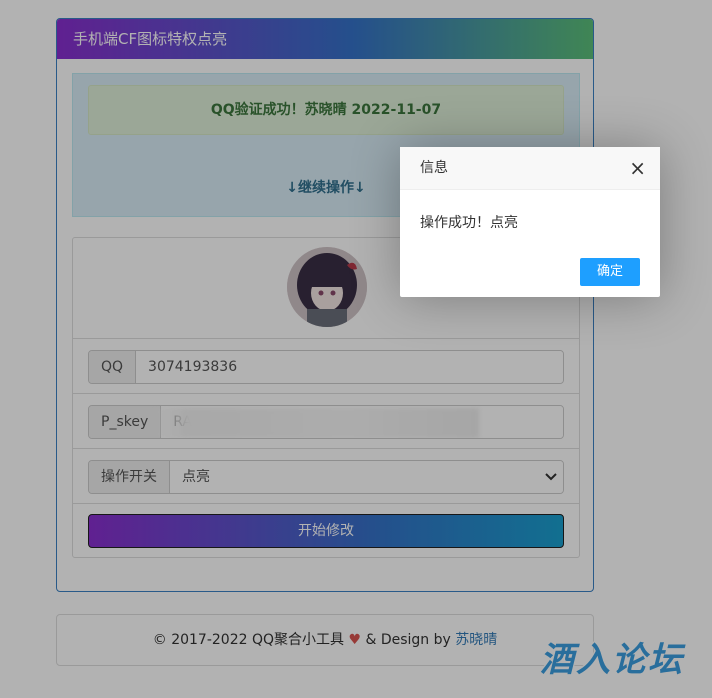 The height and width of the screenshot is (698, 712). What do you see at coordinates (469, 223) in the screenshot?
I see `dialog-message: 操作成功！点亮` at bounding box center [469, 223].